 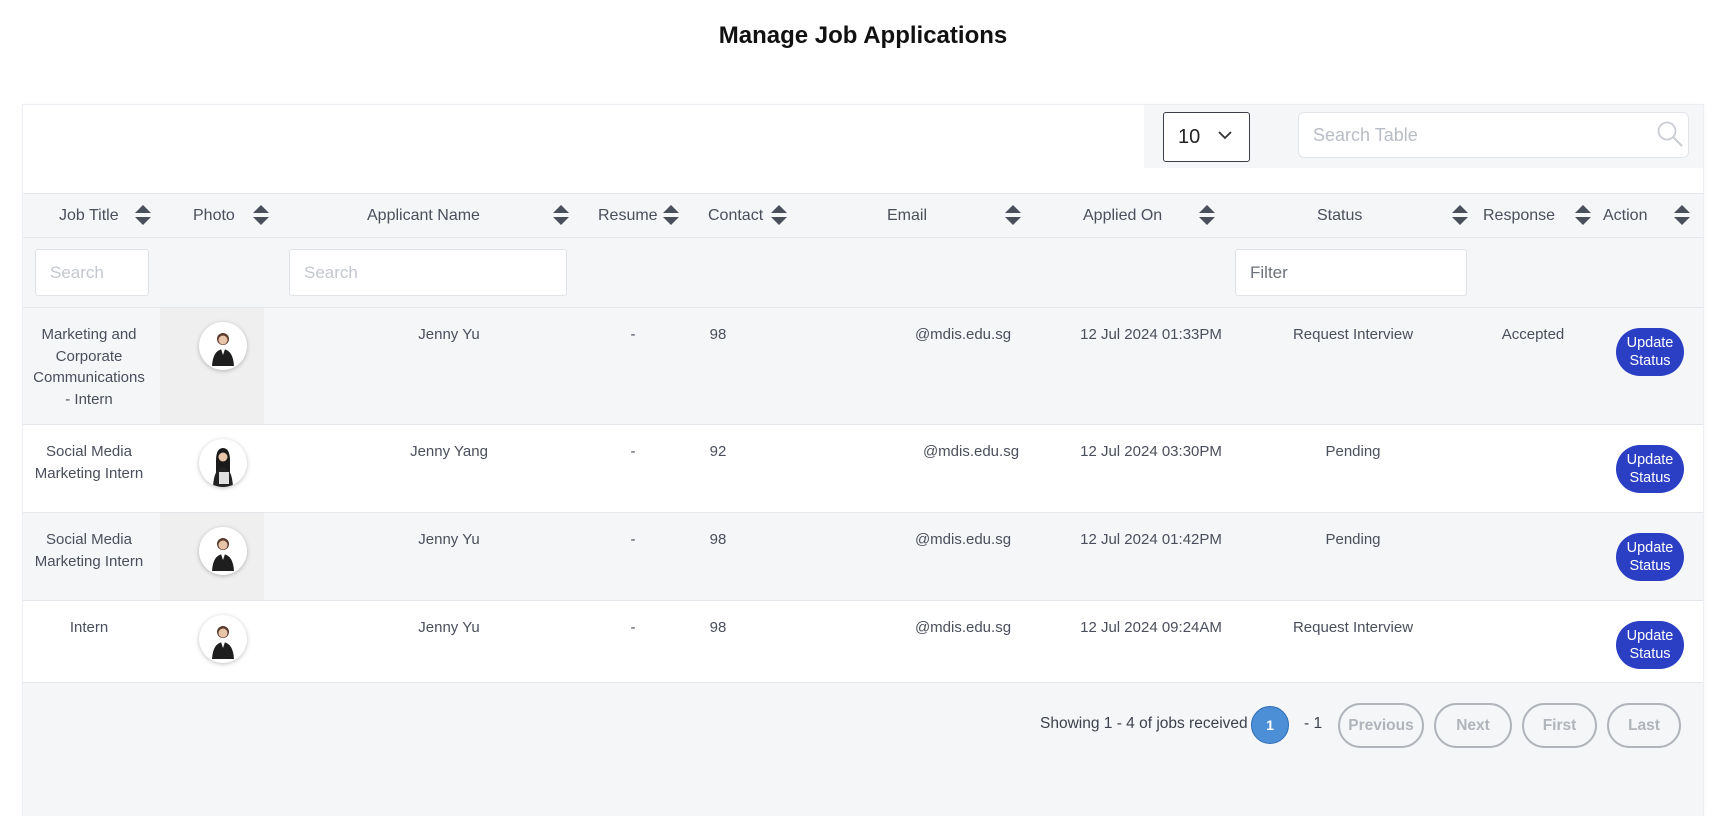 I want to click on applicant-name-search-input, so click(x=428, y=272).